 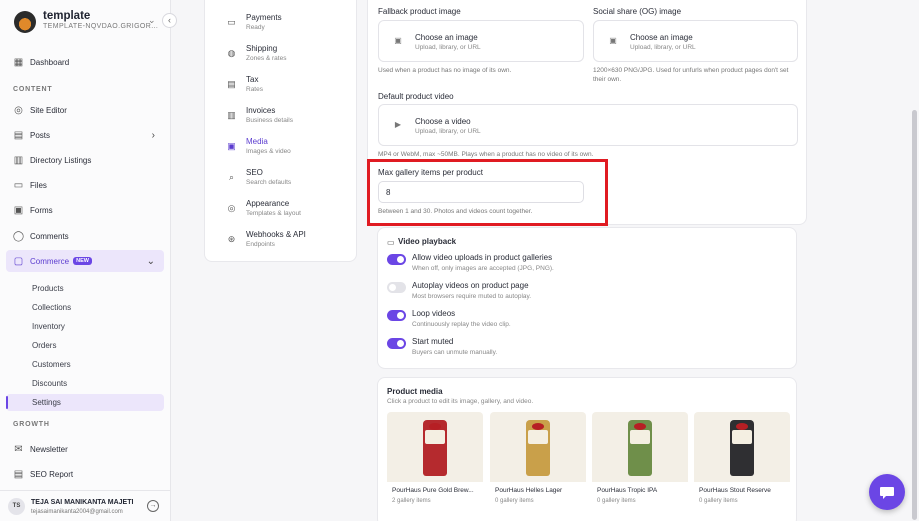 I want to click on receipt-icon: ▤, so click(x=231, y=84).